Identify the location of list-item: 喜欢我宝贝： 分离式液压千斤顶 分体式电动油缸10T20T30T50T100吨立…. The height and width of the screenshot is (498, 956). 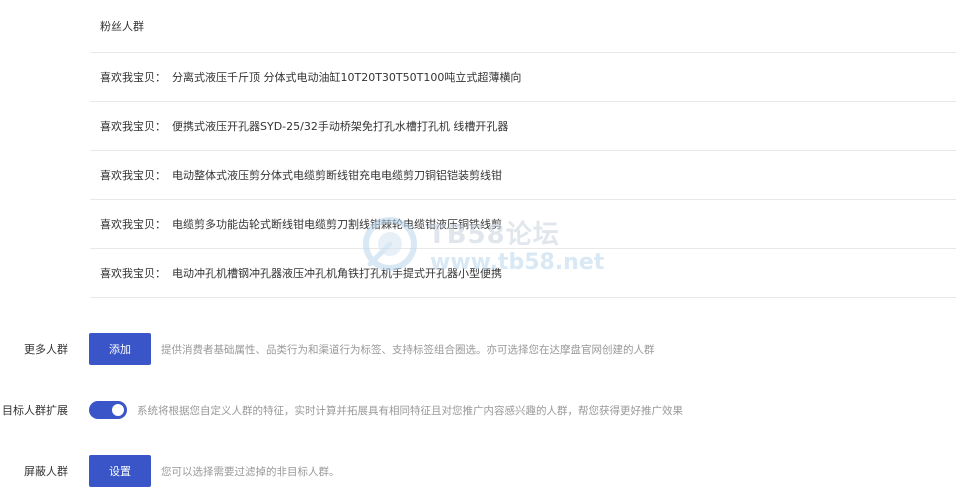
(523, 77).